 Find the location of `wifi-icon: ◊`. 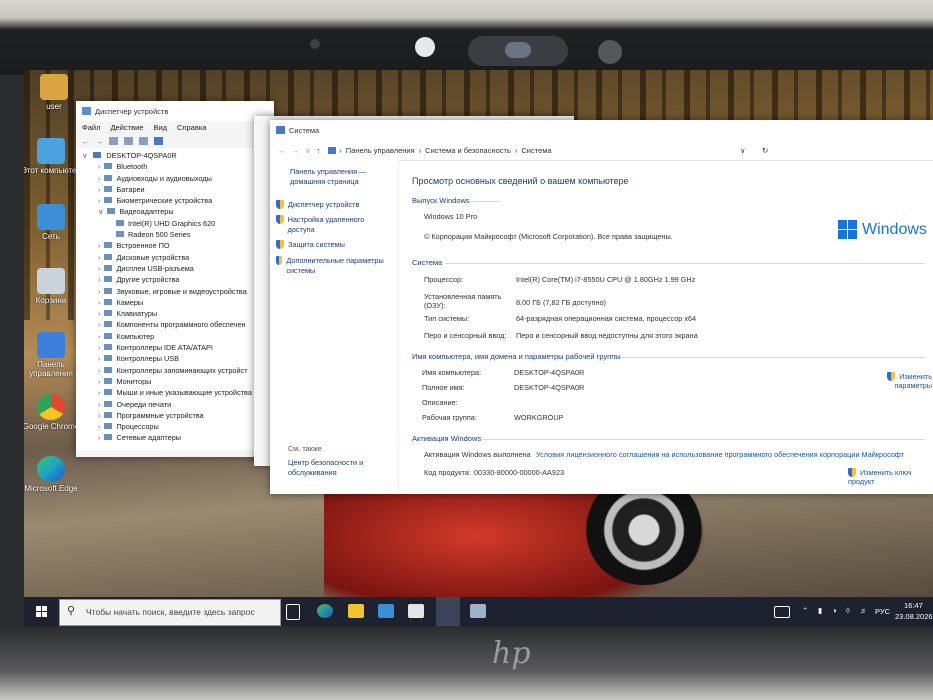

wifi-icon: ◊ is located at coordinates (848, 610).